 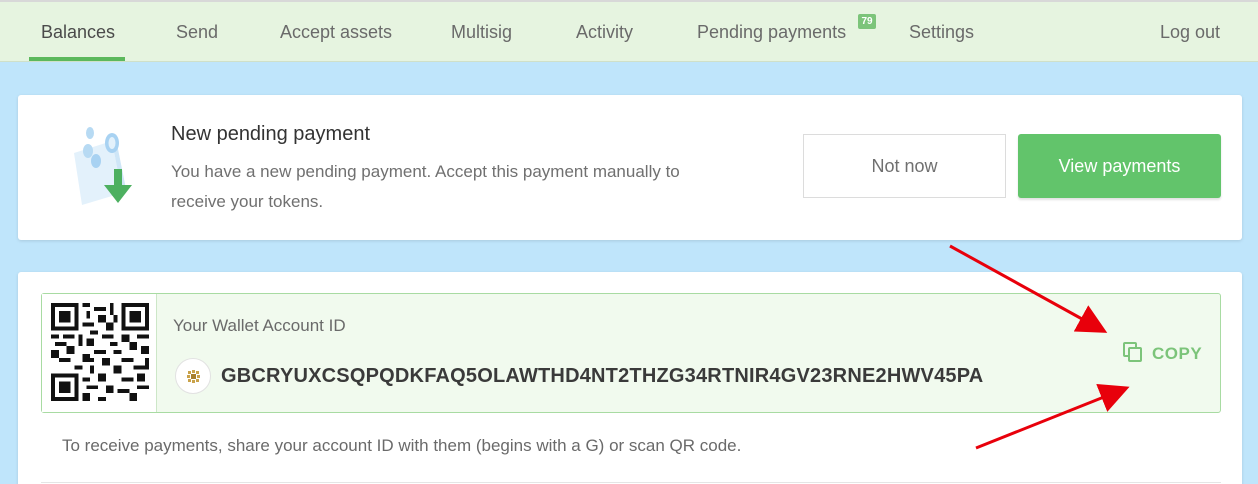 I want to click on logout-link: Log out, so click(x=1190, y=32).